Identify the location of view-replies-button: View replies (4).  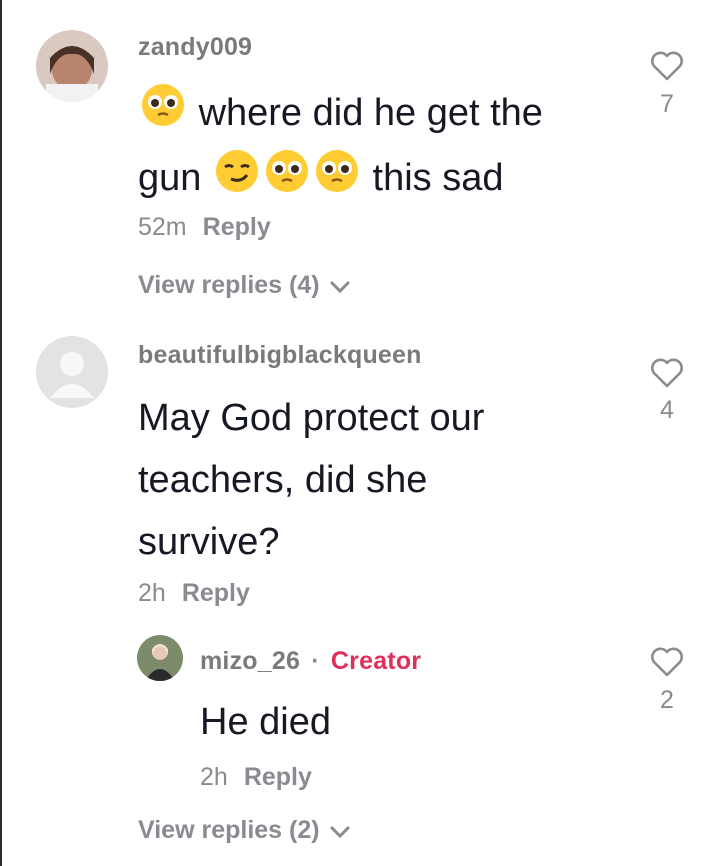
(245, 285).